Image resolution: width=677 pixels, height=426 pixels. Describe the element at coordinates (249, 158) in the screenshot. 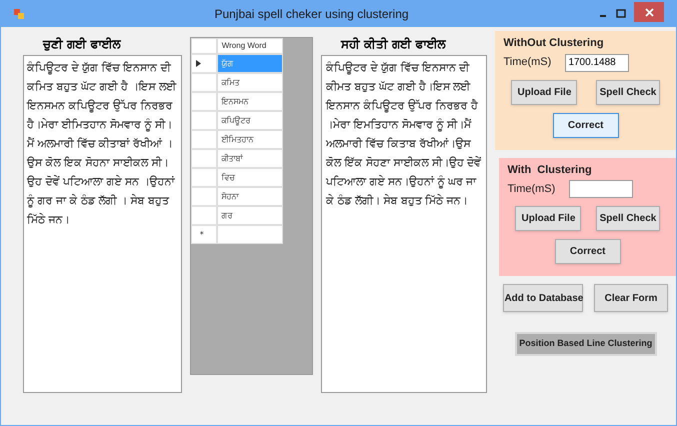

I see `grid-cell: ਕੀਤਾਬਾਂ` at that location.